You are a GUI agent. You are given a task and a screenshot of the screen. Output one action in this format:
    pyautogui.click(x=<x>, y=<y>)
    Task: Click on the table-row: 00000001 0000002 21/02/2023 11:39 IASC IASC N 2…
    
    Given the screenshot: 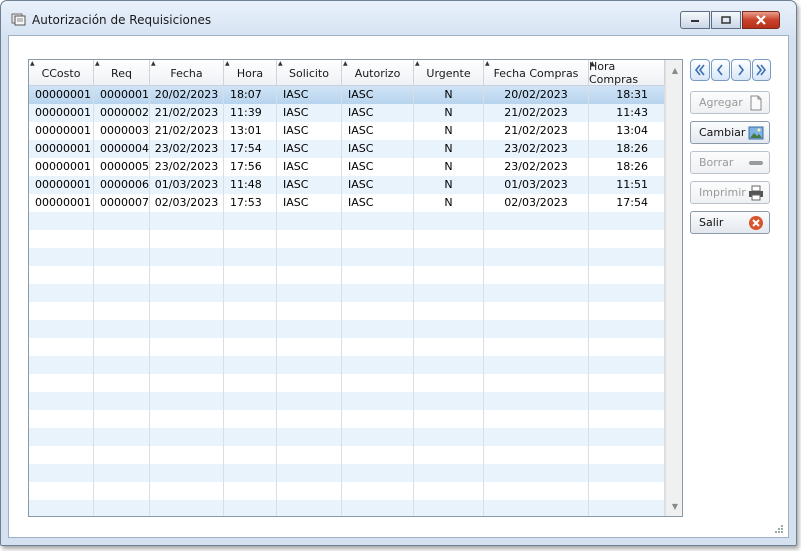 What is the action you would take?
    pyautogui.click(x=347, y=113)
    